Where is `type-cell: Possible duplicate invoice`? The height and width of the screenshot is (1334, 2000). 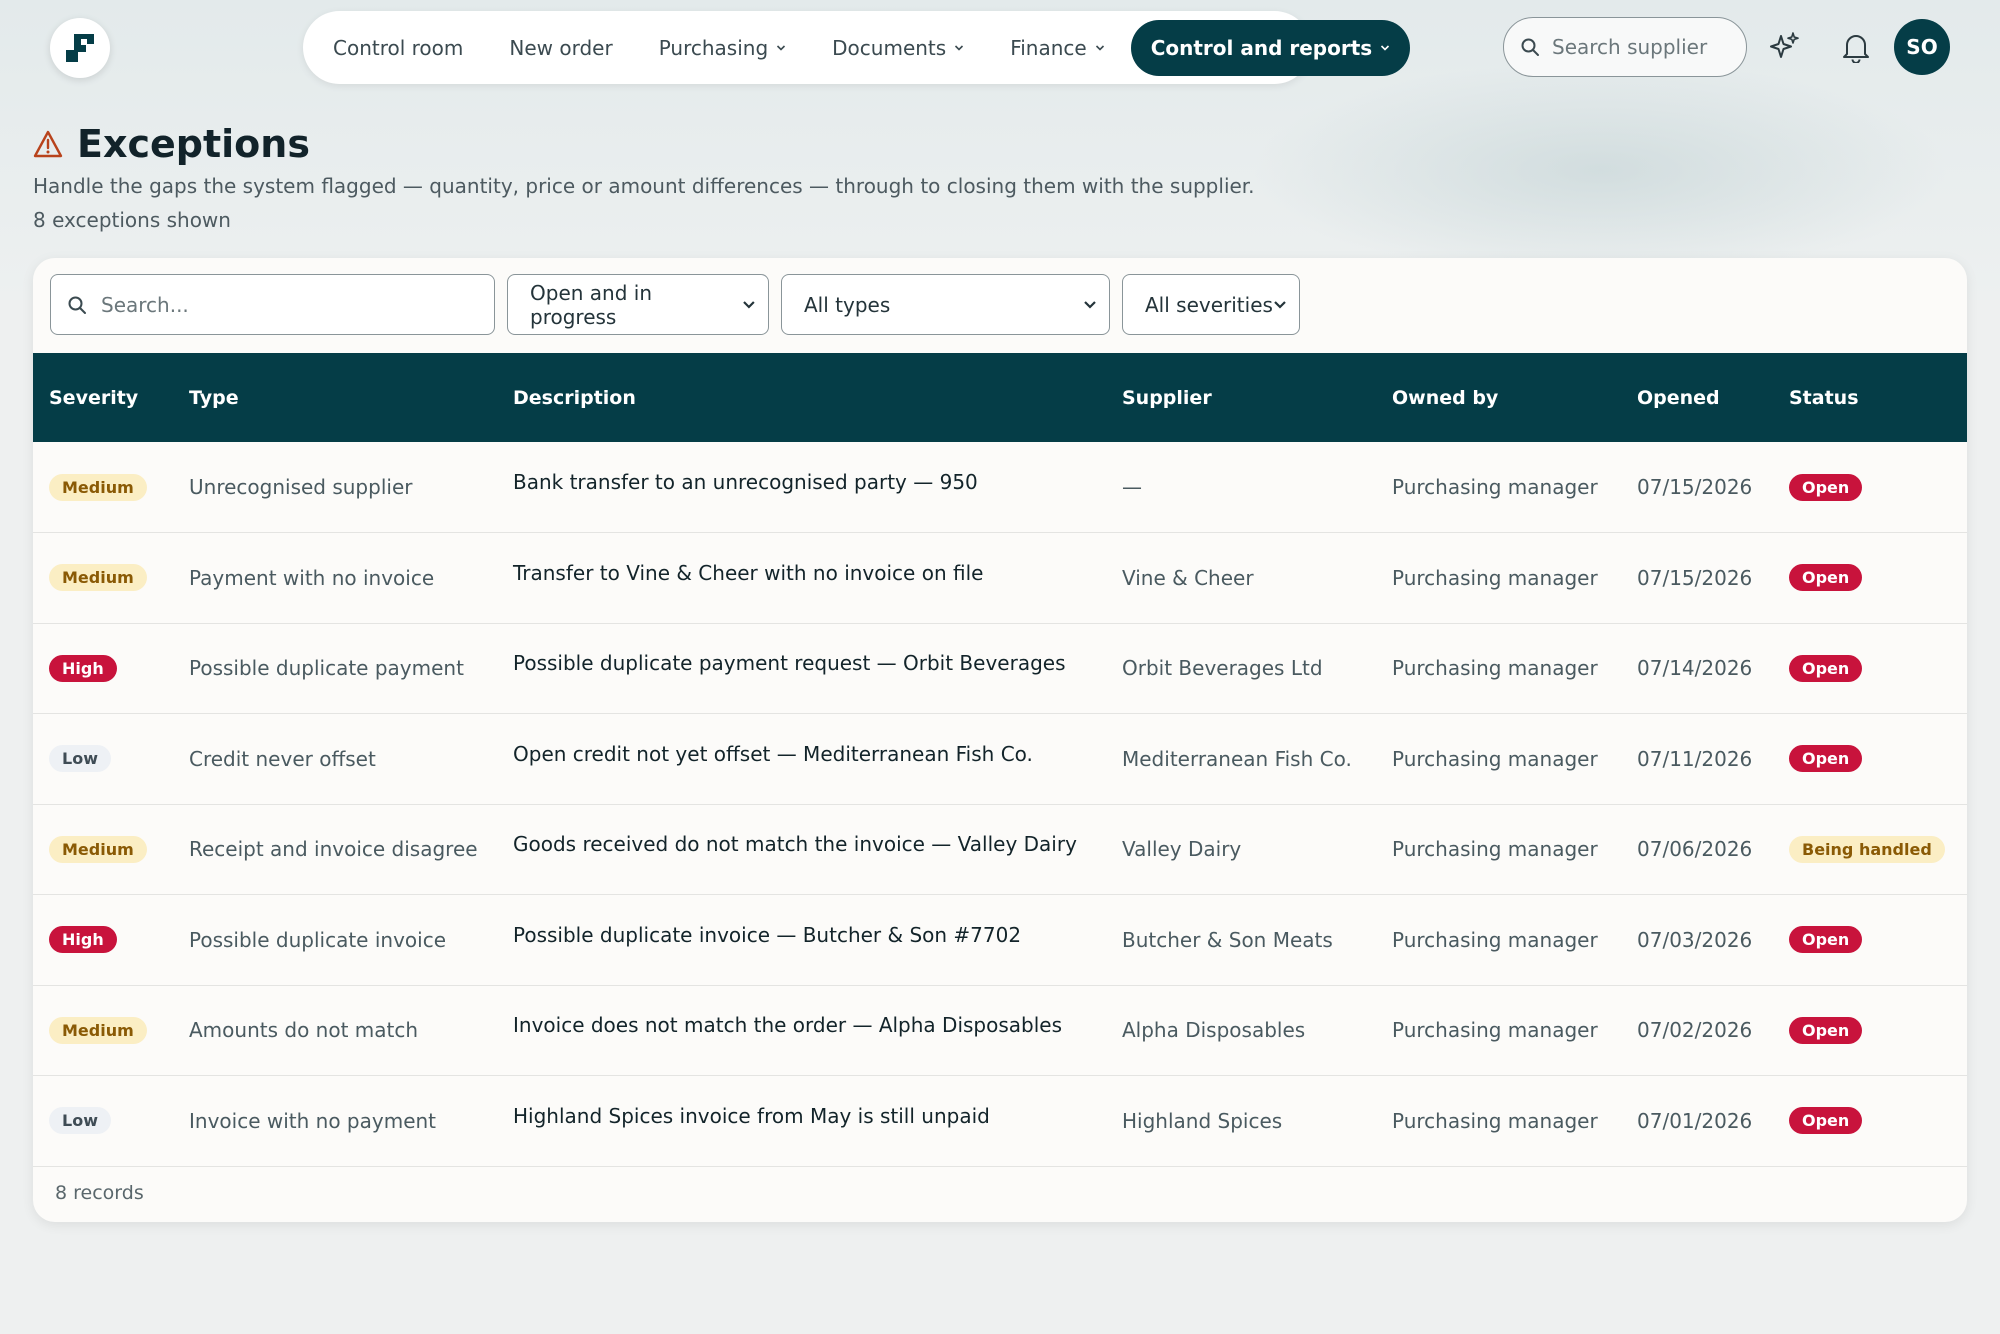
type-cell: Possible duplicate invoice is located at coordinates (317, 939).